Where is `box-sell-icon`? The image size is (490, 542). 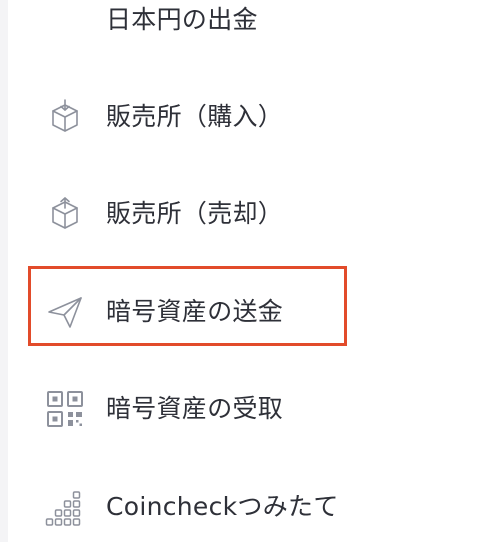 box-sell-icon is located at coordinates (65, 214).